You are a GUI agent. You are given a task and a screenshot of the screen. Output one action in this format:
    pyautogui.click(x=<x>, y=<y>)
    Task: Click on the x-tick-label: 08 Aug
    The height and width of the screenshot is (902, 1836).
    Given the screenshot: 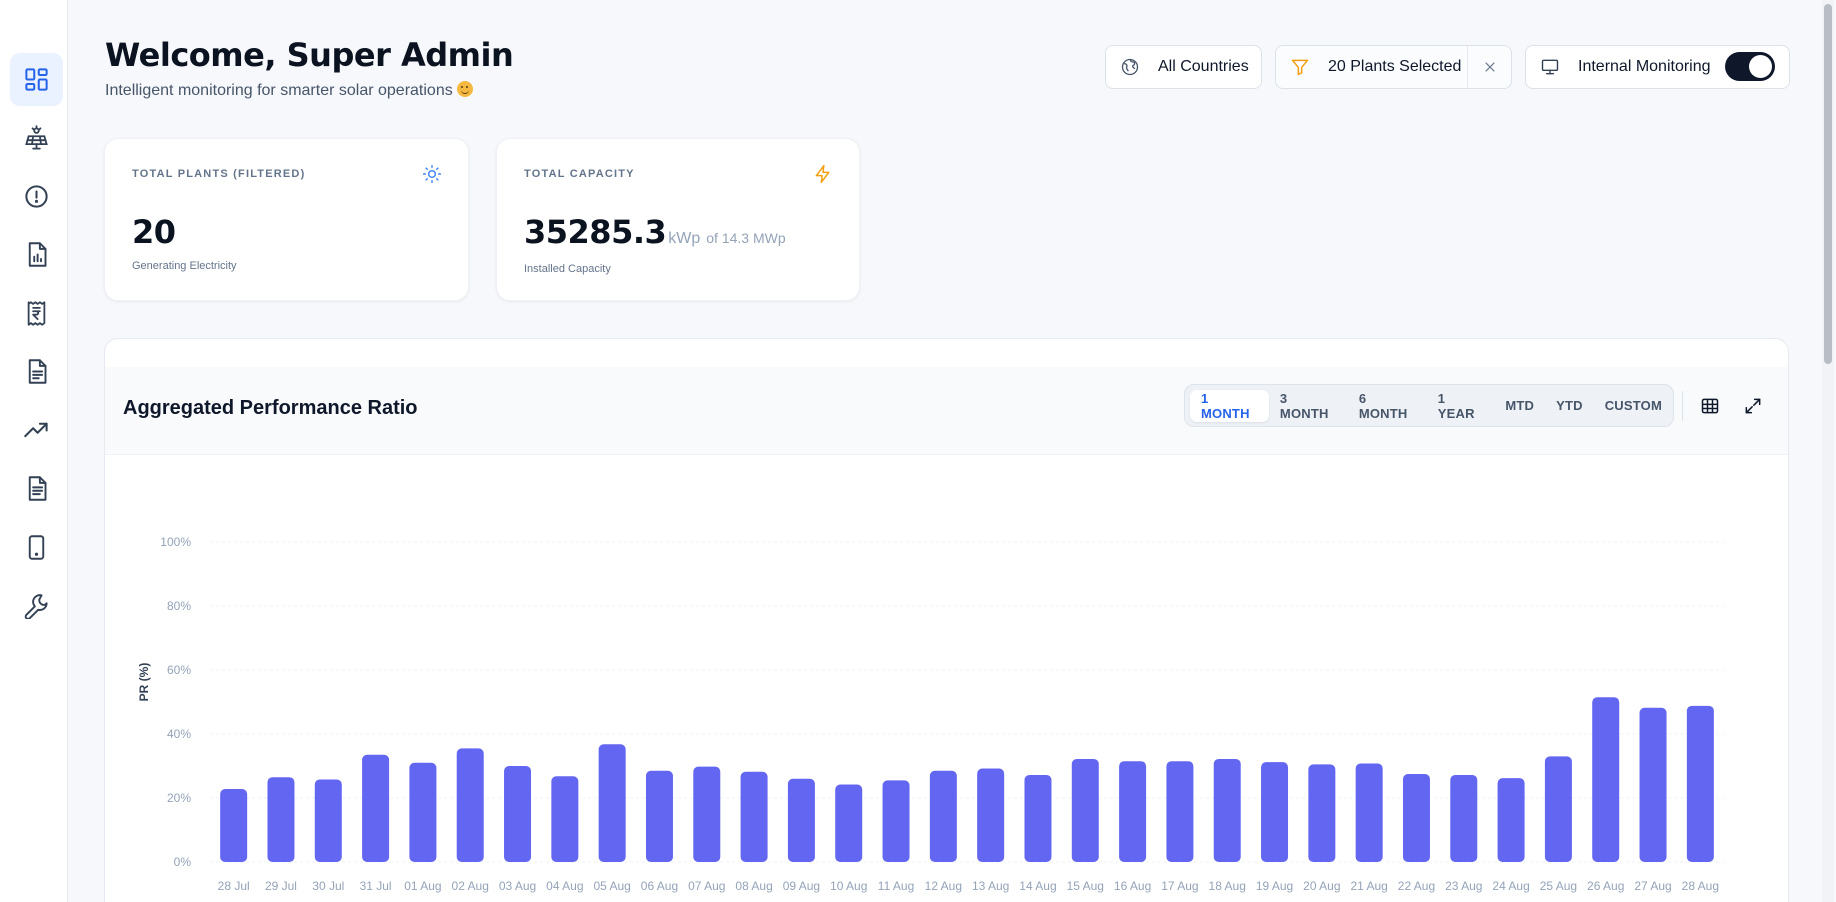 What is the action you would take?
    pyautogui.click(x=753, y=886)
    